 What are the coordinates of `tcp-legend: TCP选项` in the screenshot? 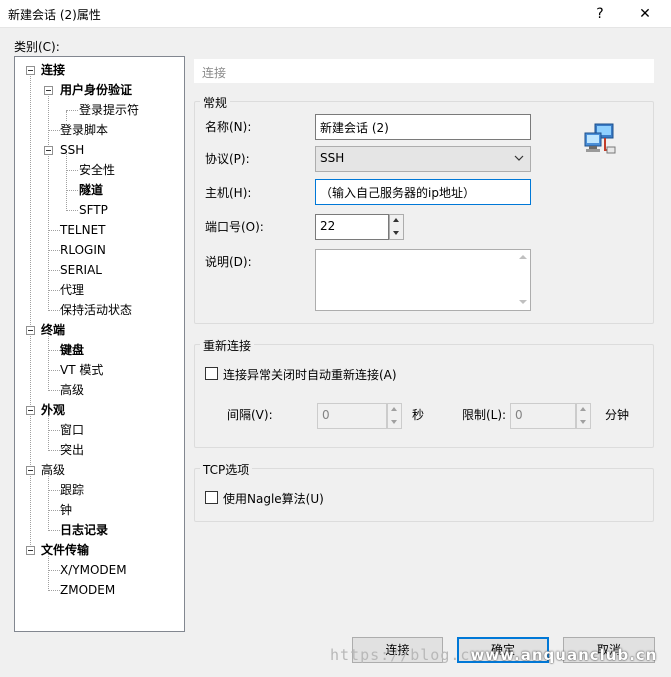 It's located at (226, 469).